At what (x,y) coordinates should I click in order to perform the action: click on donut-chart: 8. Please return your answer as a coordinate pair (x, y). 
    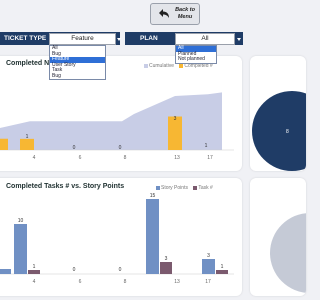
    Looking at the image, I should click on (279, 131).